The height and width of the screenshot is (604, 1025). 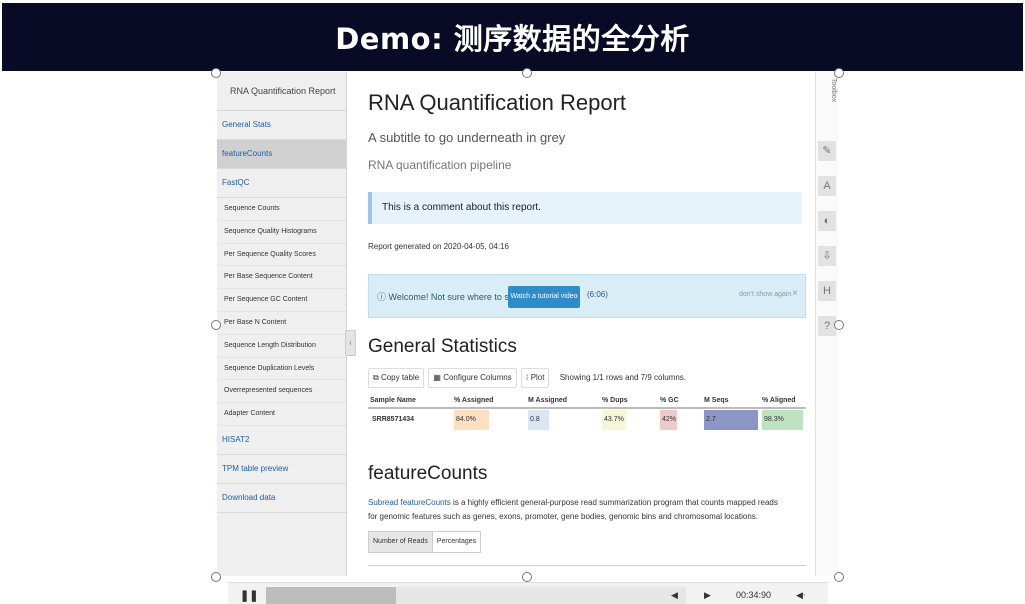 What do you see at coordinates (281, 278) in the screenshot?
I see `sidebar-subitem: Per Base Sequence Content` at bounding box center [281, 278].